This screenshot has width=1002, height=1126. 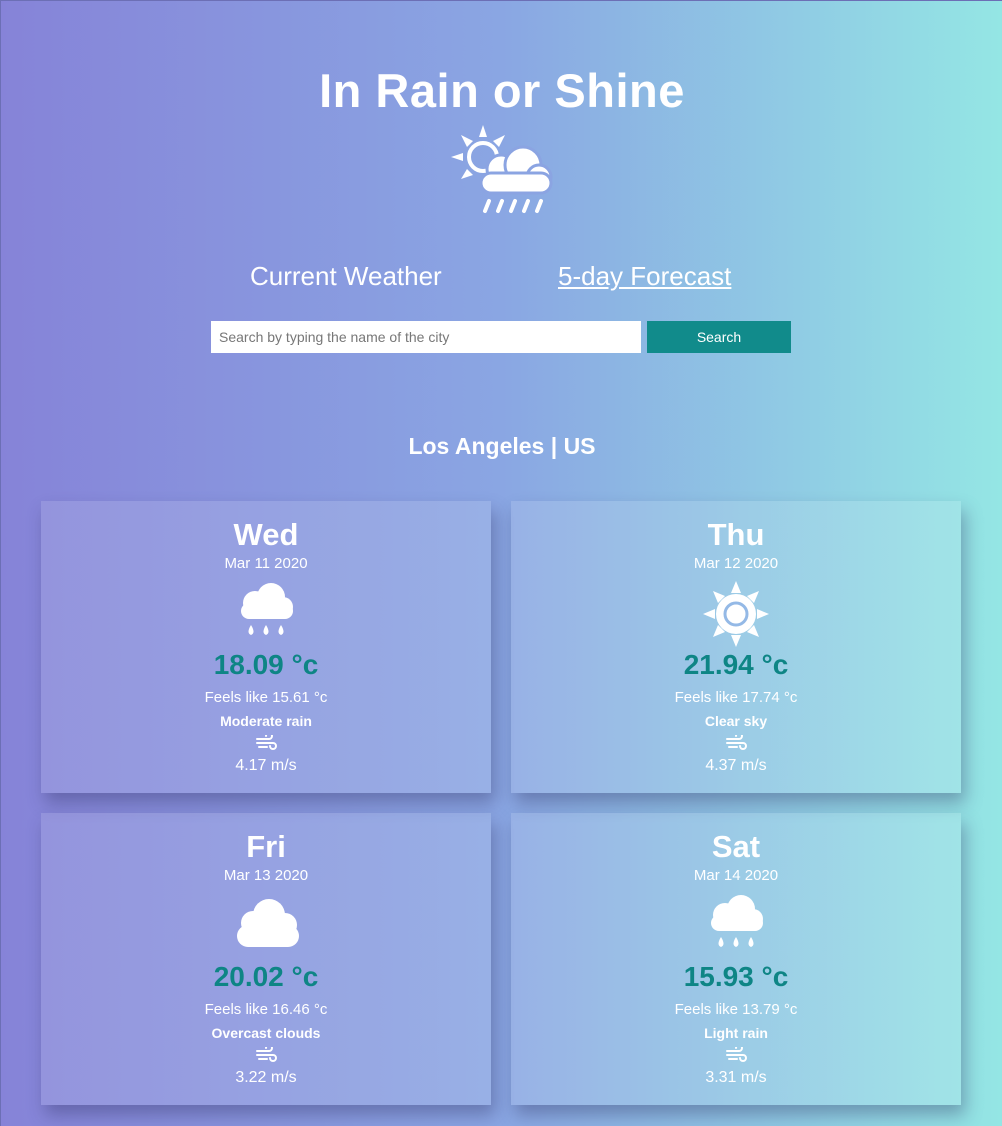 I want to click on card-wind-speed: 4.37 m/s, so click(x=736, y=765).